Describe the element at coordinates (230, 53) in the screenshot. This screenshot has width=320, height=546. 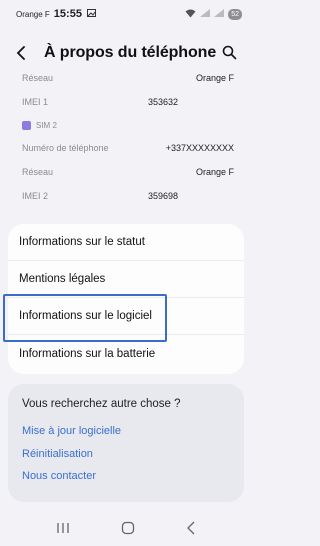
I see `search-icon` at that location.